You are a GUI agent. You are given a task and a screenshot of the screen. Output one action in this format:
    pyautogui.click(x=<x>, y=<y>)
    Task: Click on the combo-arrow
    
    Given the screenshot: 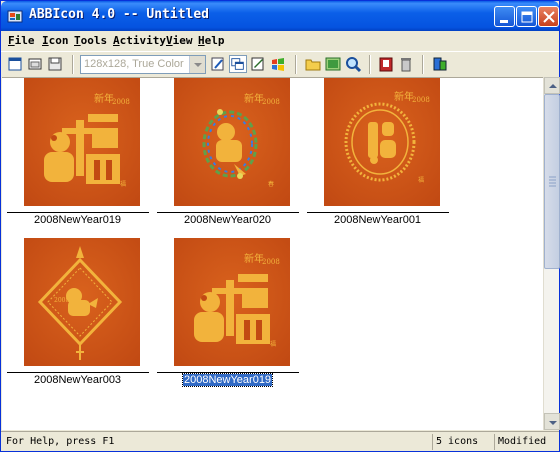 What is the action you would take?
    pyautogui.click(x=197, y=64)
    